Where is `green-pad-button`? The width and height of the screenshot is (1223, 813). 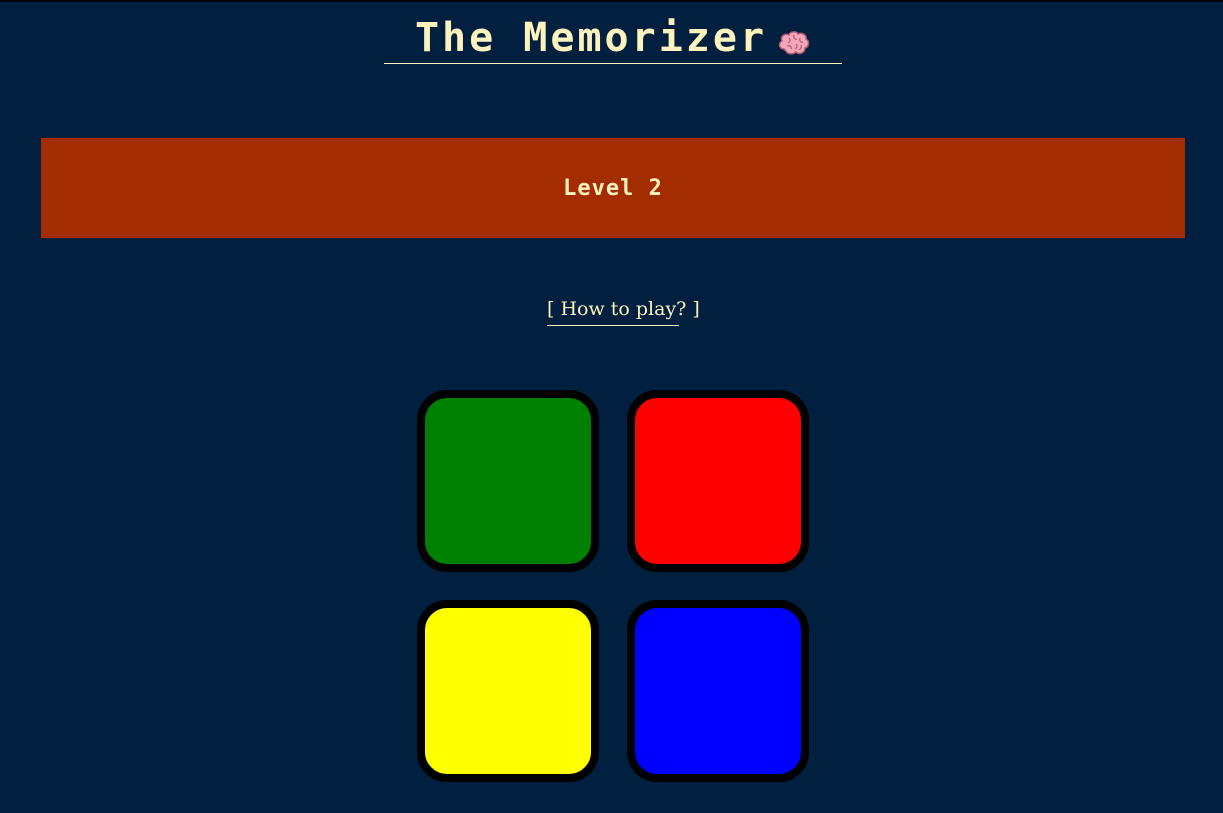
green-pad-button is located at coordinates (508, 481).